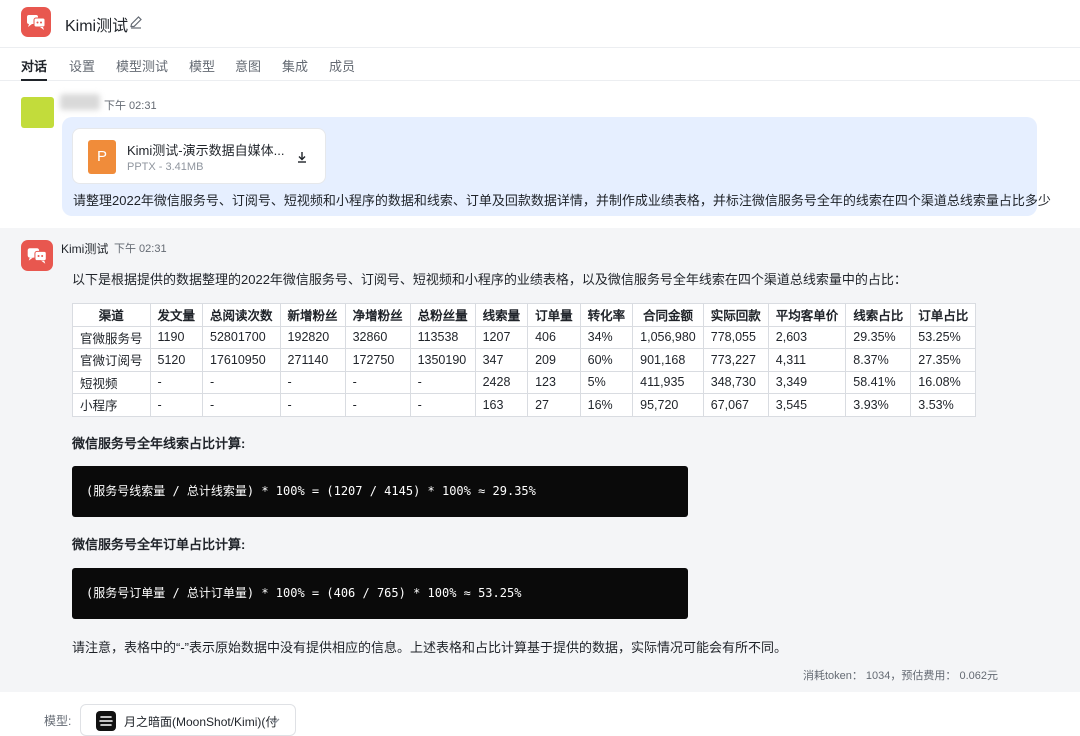 The height and width of the screenshot is (736, 1080). What do you see at coordinates (807, 337) in the screenshot?
I see `table-cell: 2,603` at bounding box center [807, 337].